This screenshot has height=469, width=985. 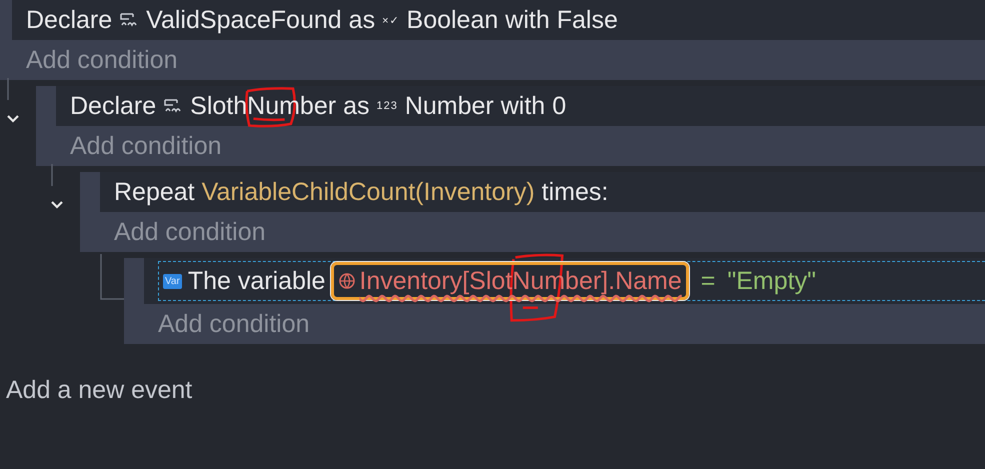 What do you see at coordinates (559, 106) in the screenshot?
I see `initial-value: 0` at bounding box center [559, 106].